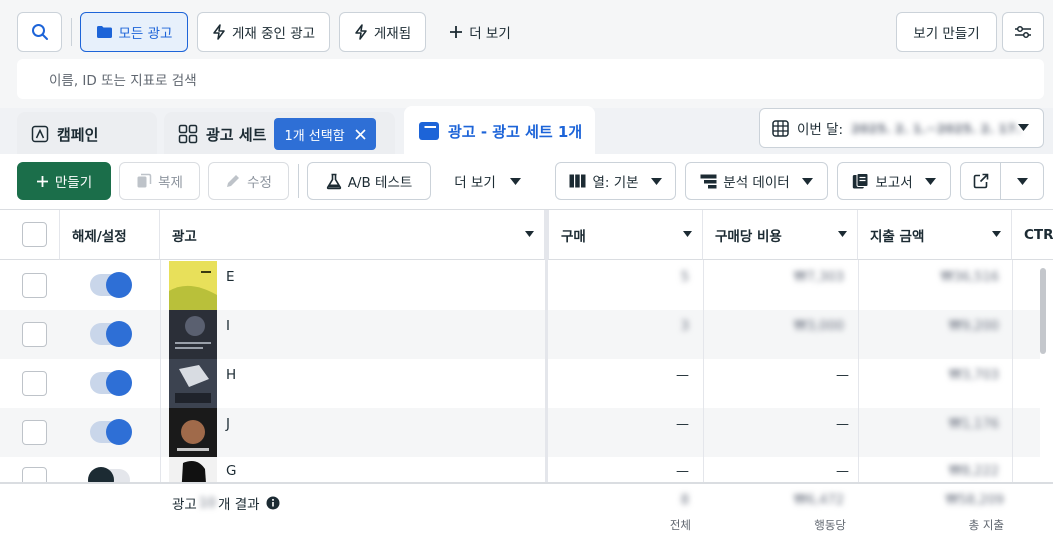  What do you see at coordinates (682, 375) in the screenshot?
I see `purchases-value: —` at bounding box center [682, 375].